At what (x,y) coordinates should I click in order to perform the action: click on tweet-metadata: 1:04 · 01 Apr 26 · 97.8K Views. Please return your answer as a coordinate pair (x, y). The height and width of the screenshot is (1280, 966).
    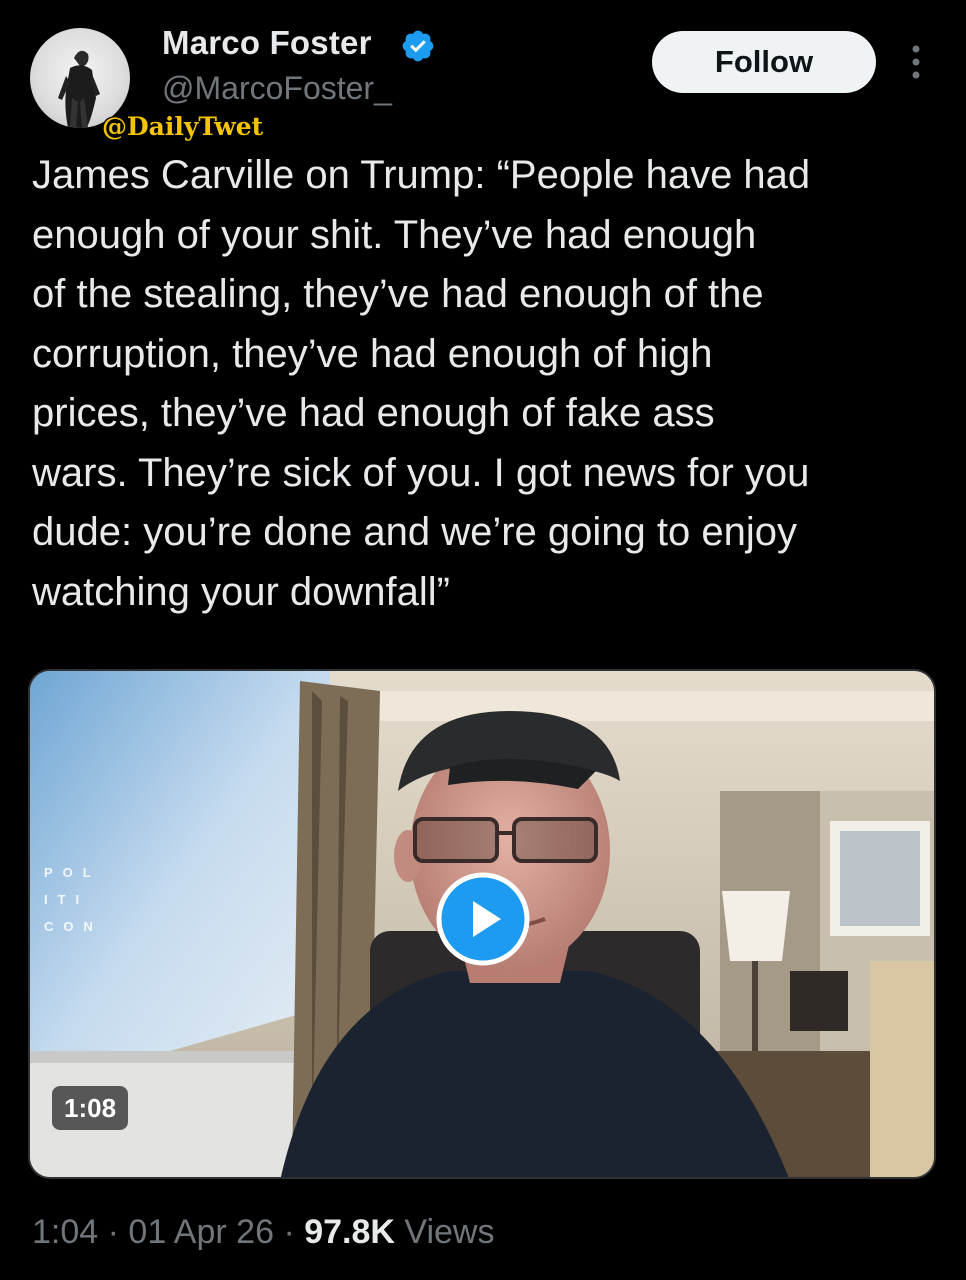
    Looking at the image, I should click on (263, 1232).